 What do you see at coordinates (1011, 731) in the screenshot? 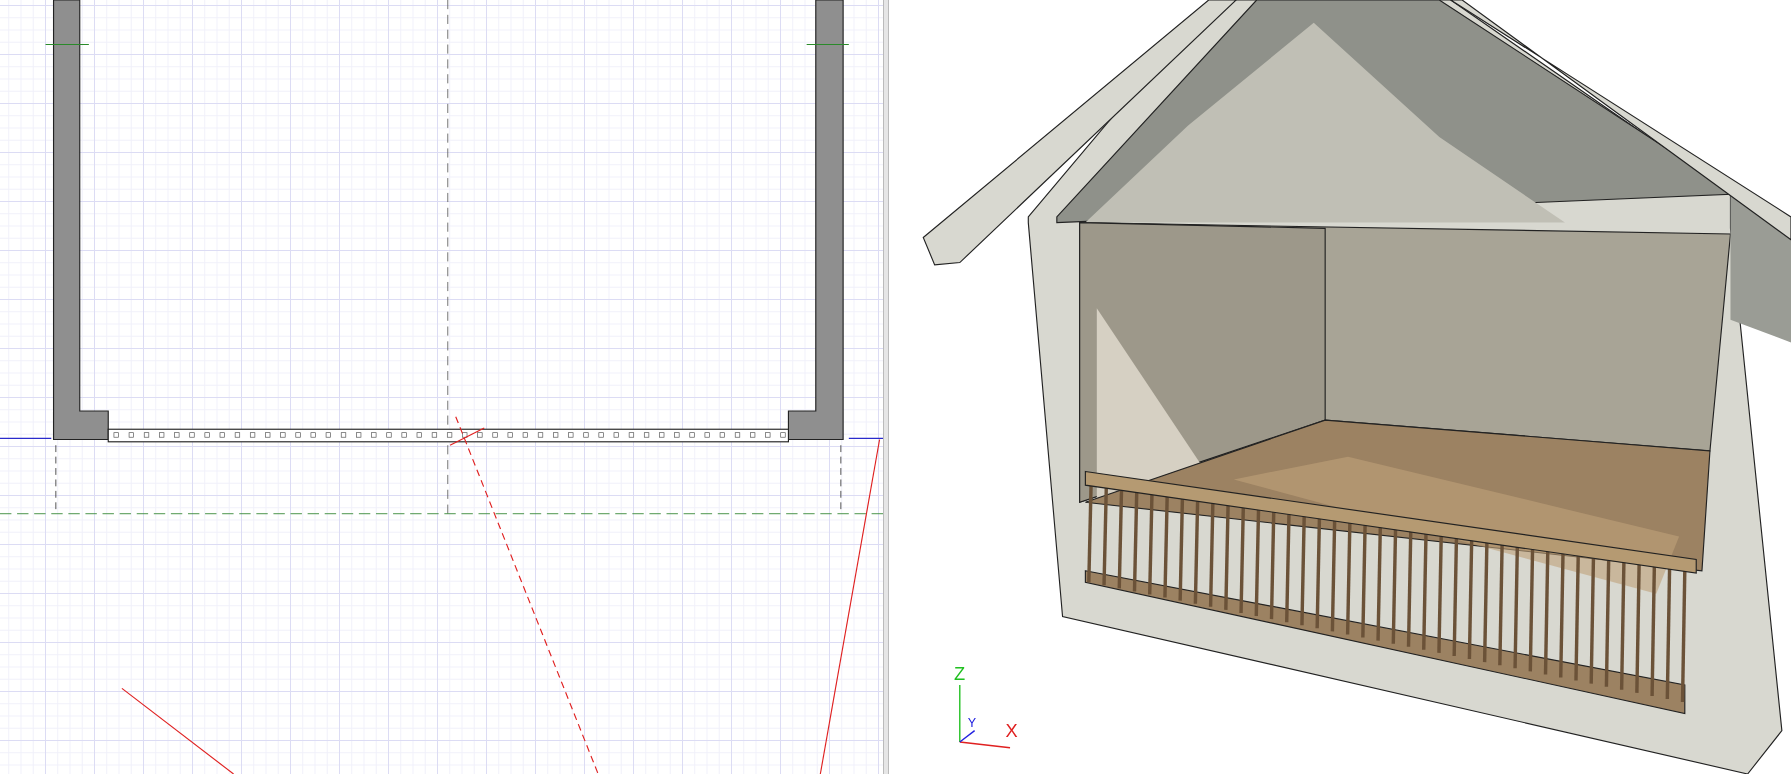
I see `x-axis-label: X` at bounding box center [1011, 731].